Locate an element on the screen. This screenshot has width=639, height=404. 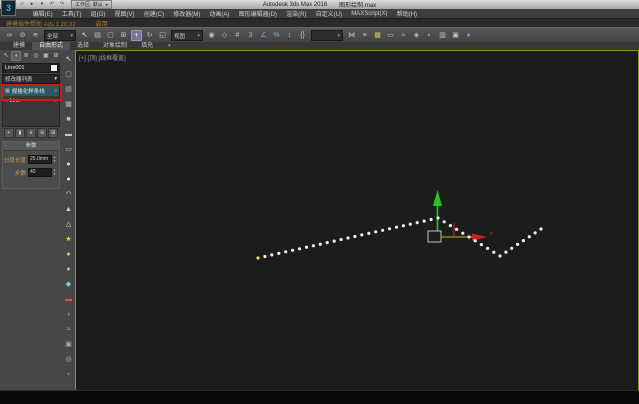
unlink-selection-icon: ⊘ is located at coordinates (22, 35).